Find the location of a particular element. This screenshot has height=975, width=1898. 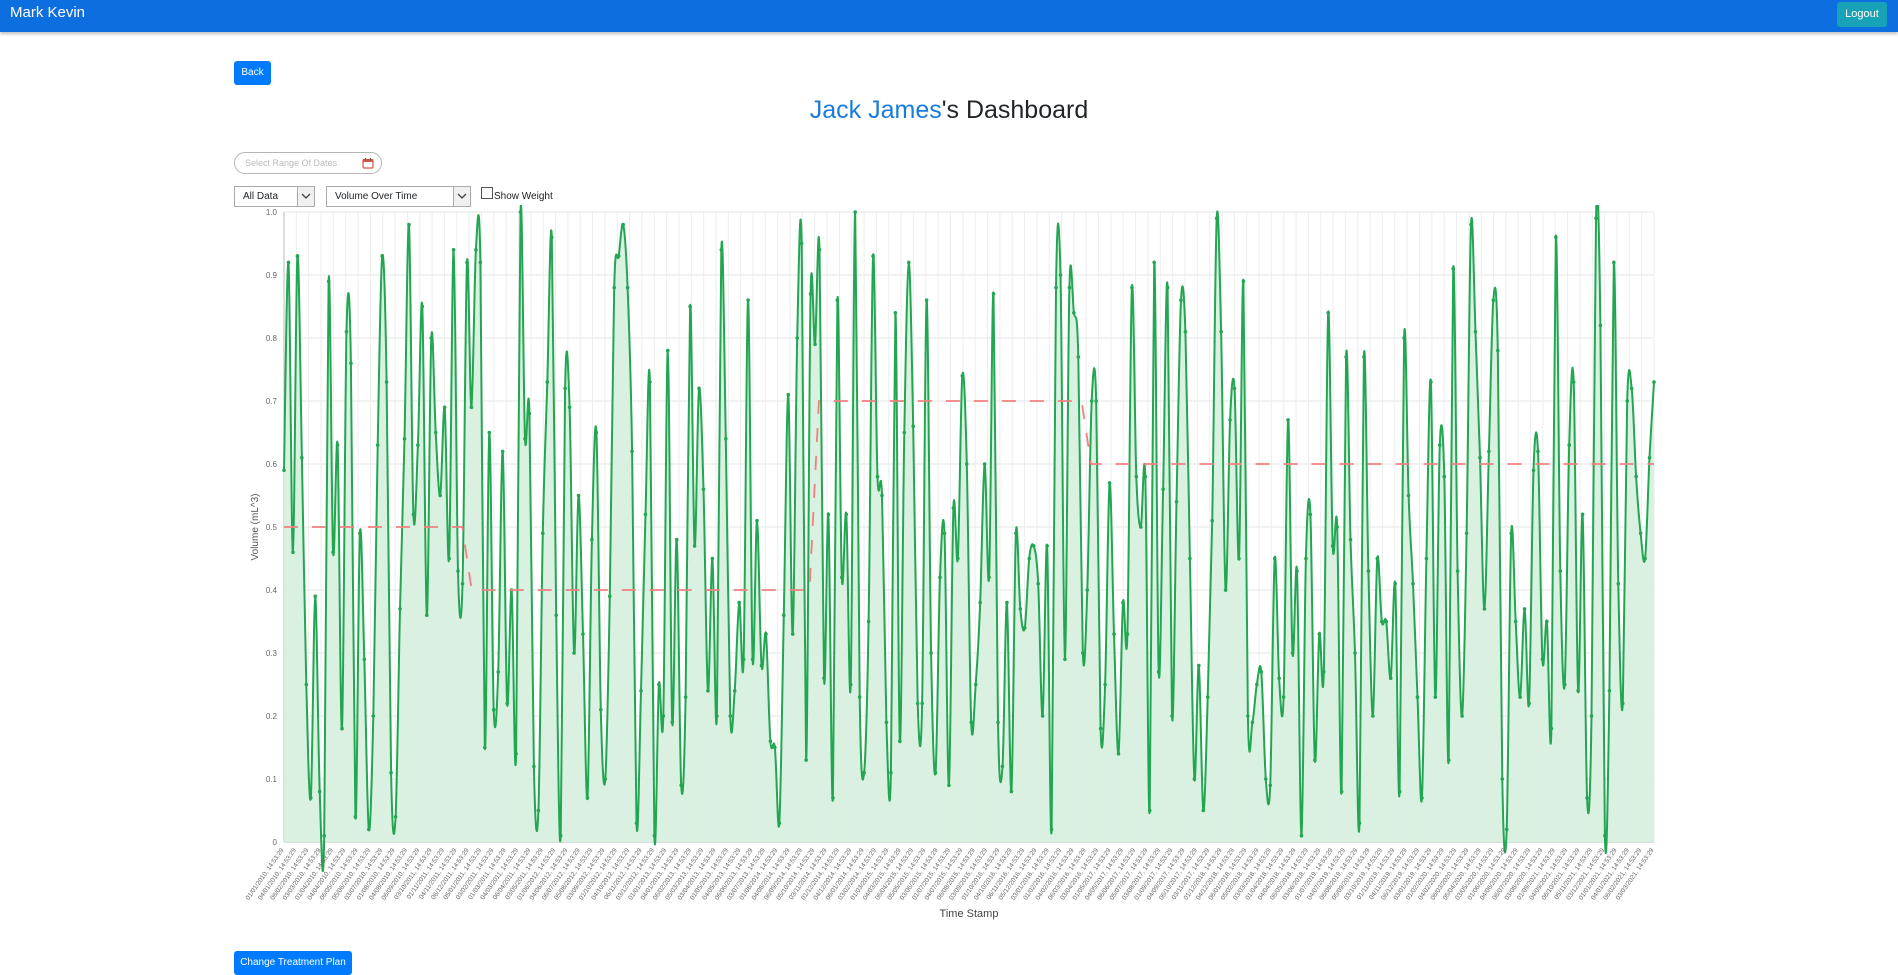

change-treatment-plan-button: Change Treatment Plan is located at coordinates (293, 963).